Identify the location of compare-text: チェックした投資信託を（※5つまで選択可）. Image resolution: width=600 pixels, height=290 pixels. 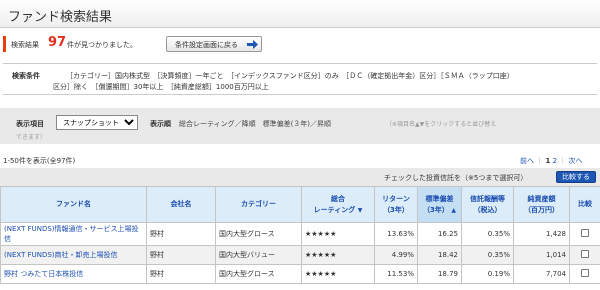
(456, 178).